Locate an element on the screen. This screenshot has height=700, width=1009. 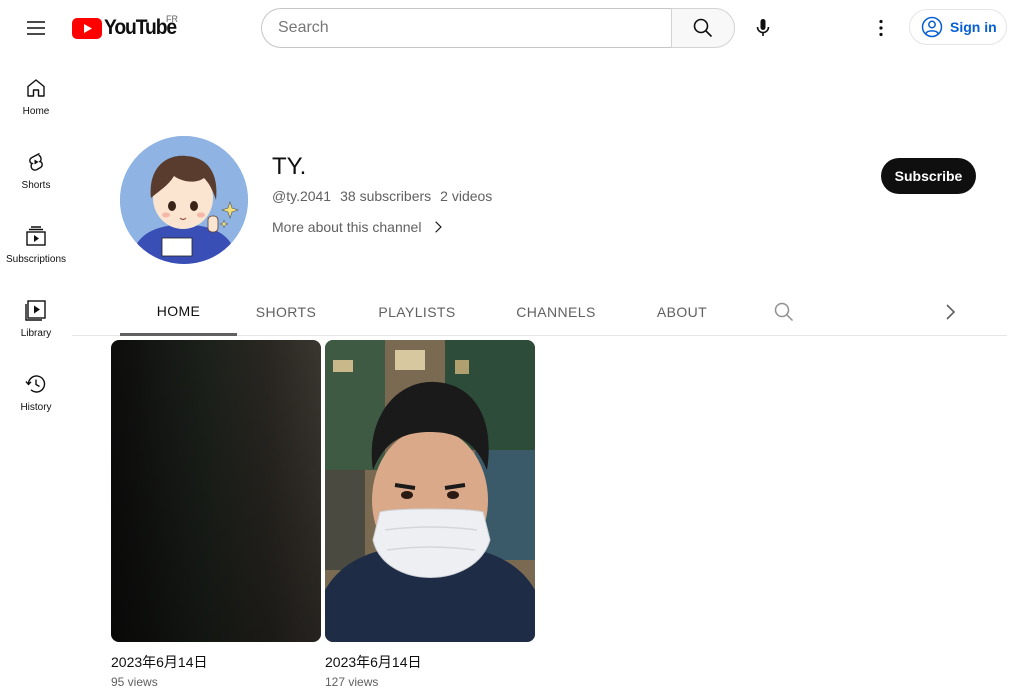
sidebar-item-subscriptions: Subscriptions is located at coordinates (36, 241).